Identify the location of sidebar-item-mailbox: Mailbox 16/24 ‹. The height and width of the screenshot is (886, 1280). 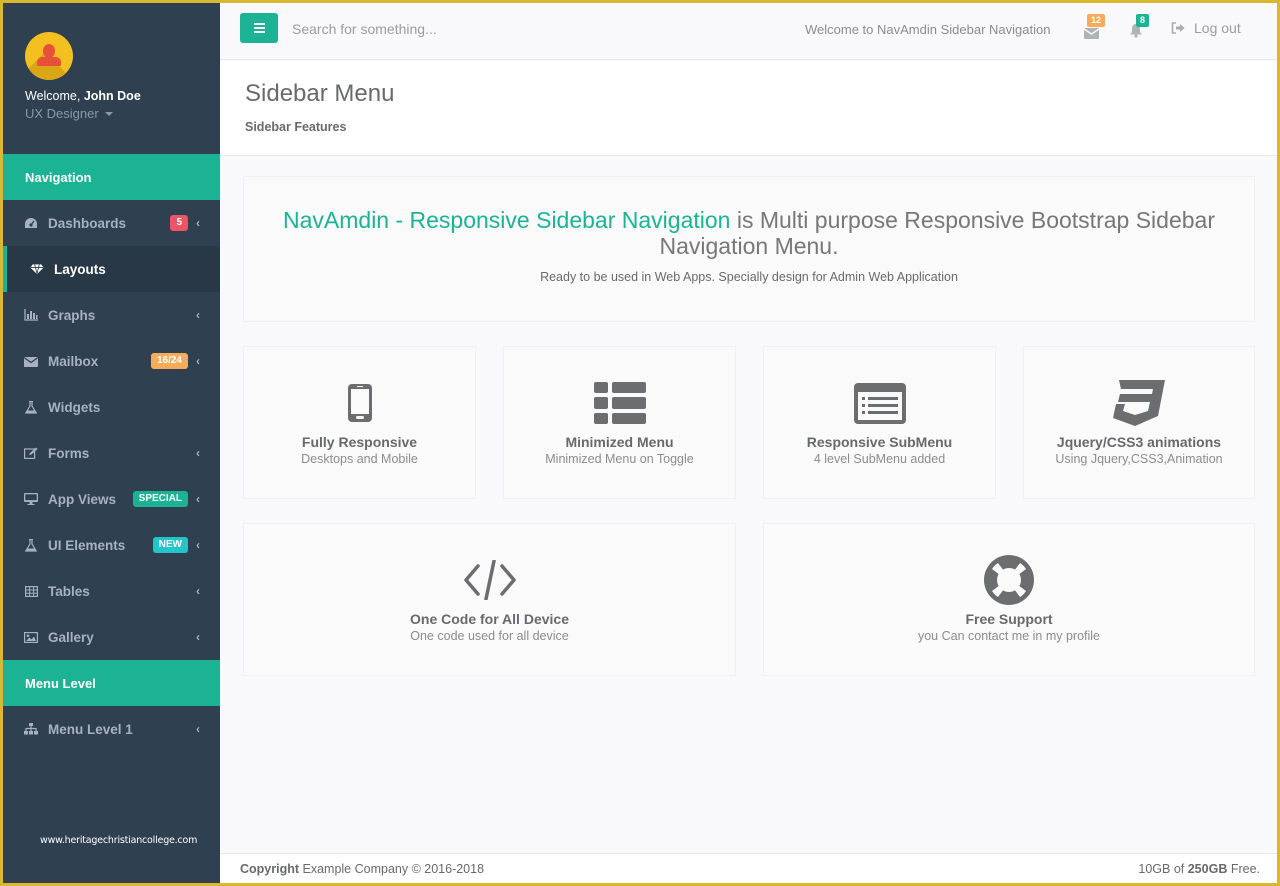
(111, 361).